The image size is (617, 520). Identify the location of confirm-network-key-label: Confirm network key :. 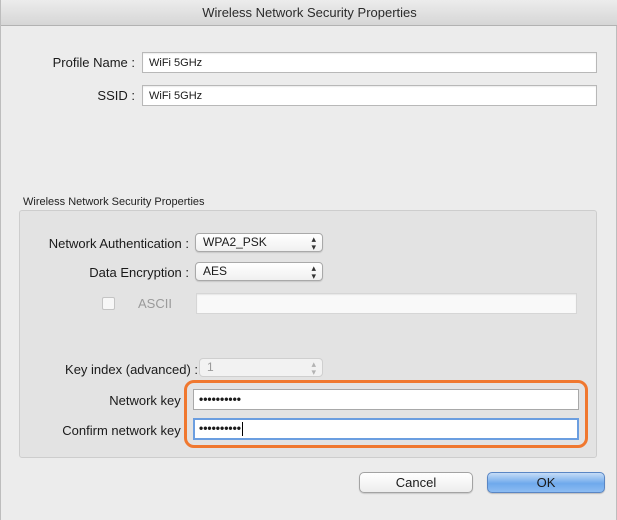
(125, 430).